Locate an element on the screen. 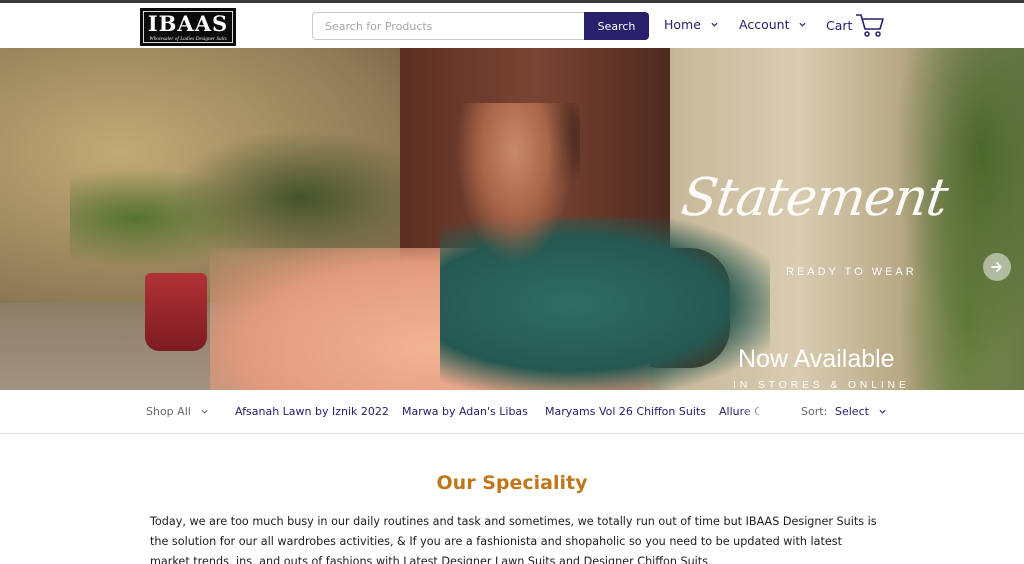 The height and width of the screenshot is (564, 1024). nav-cart-label: Cart is located at coordinates (839, 25).